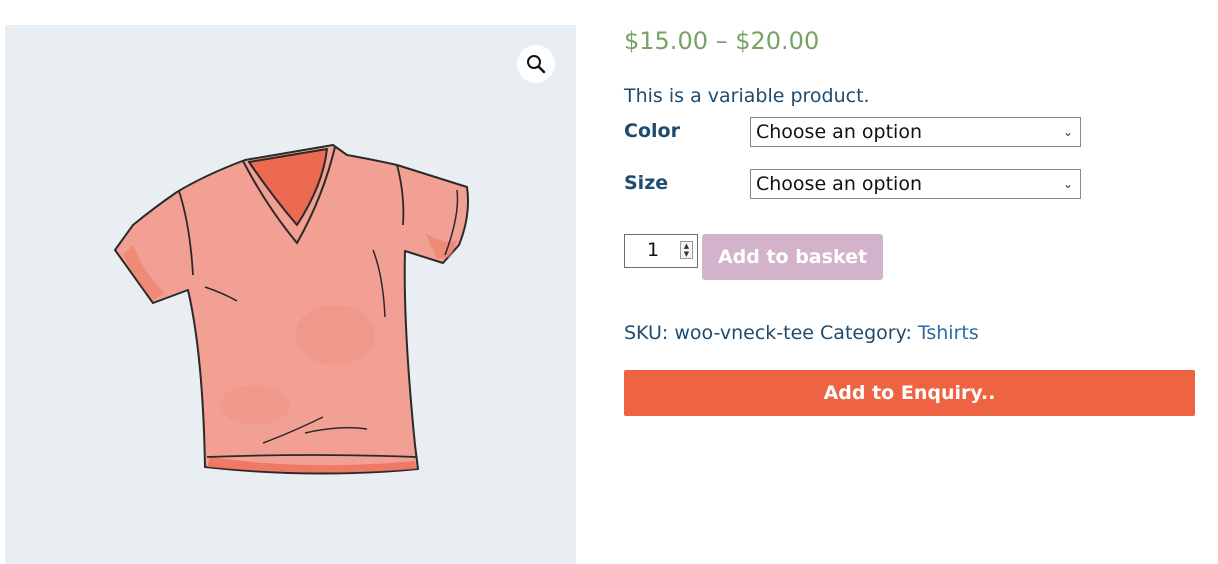 This screenshot has width=1218, height=564. Describe the element at coordinates (792, 257) in the screenshot. I see `add-to-basket-button: Add to basket` at that location.